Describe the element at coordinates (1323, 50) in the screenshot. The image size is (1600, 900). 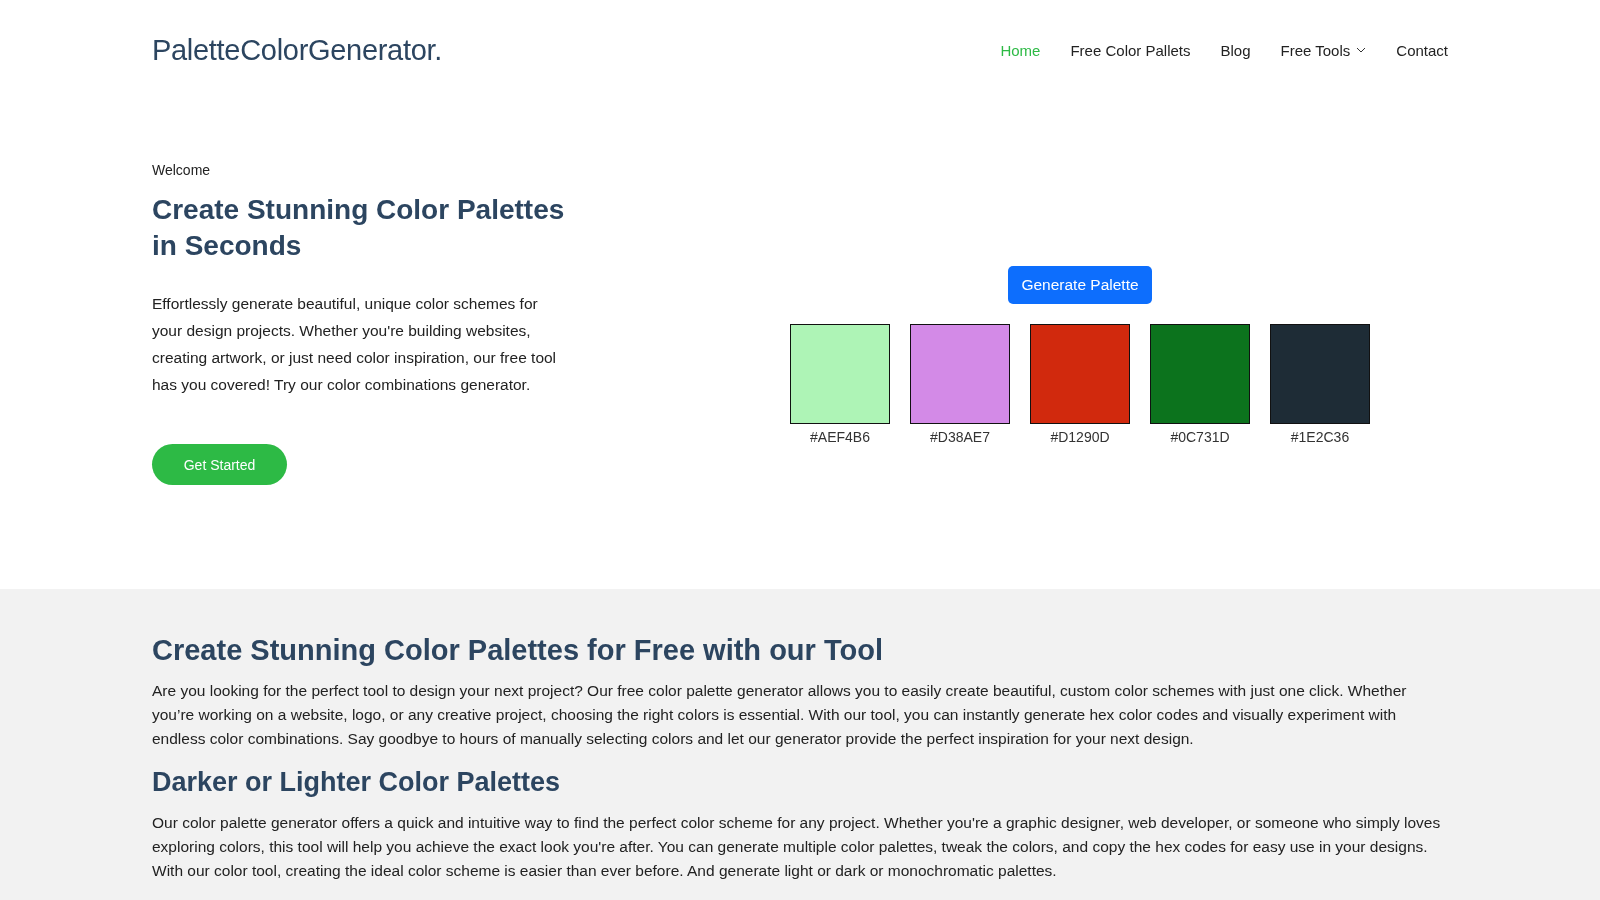
I see `nav-link: Free Tools` at that location.